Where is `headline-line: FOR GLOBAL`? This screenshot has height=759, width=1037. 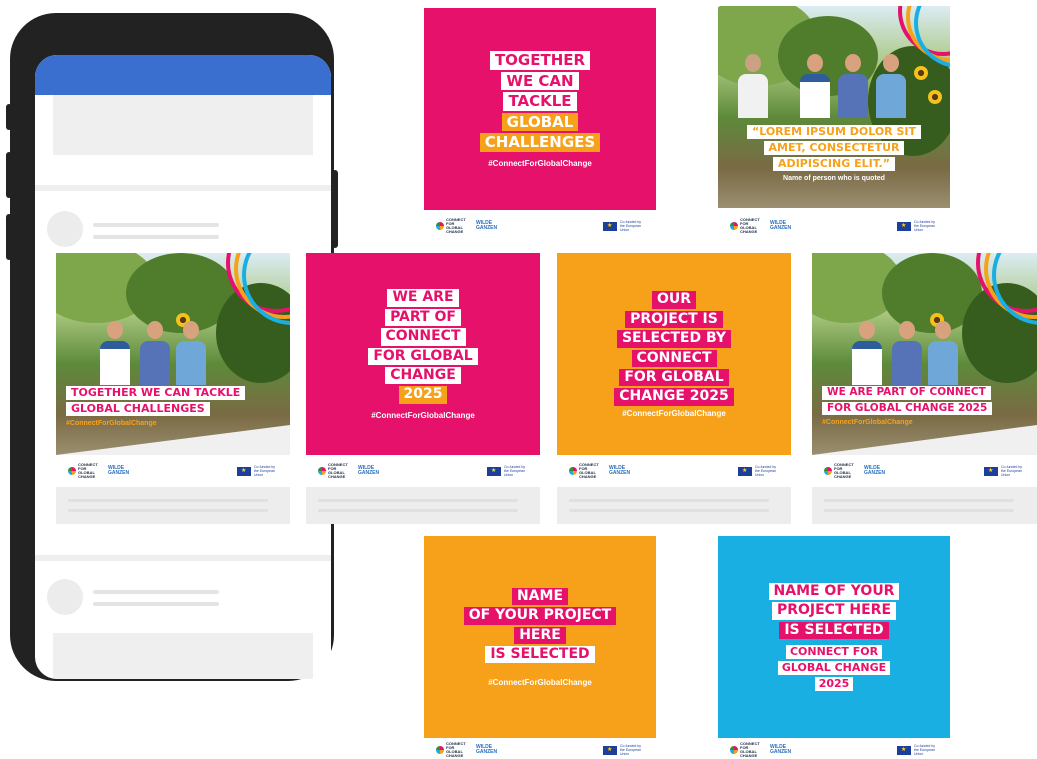
headline-line: FOR GLOBAL is located at coordinates (423, 356).